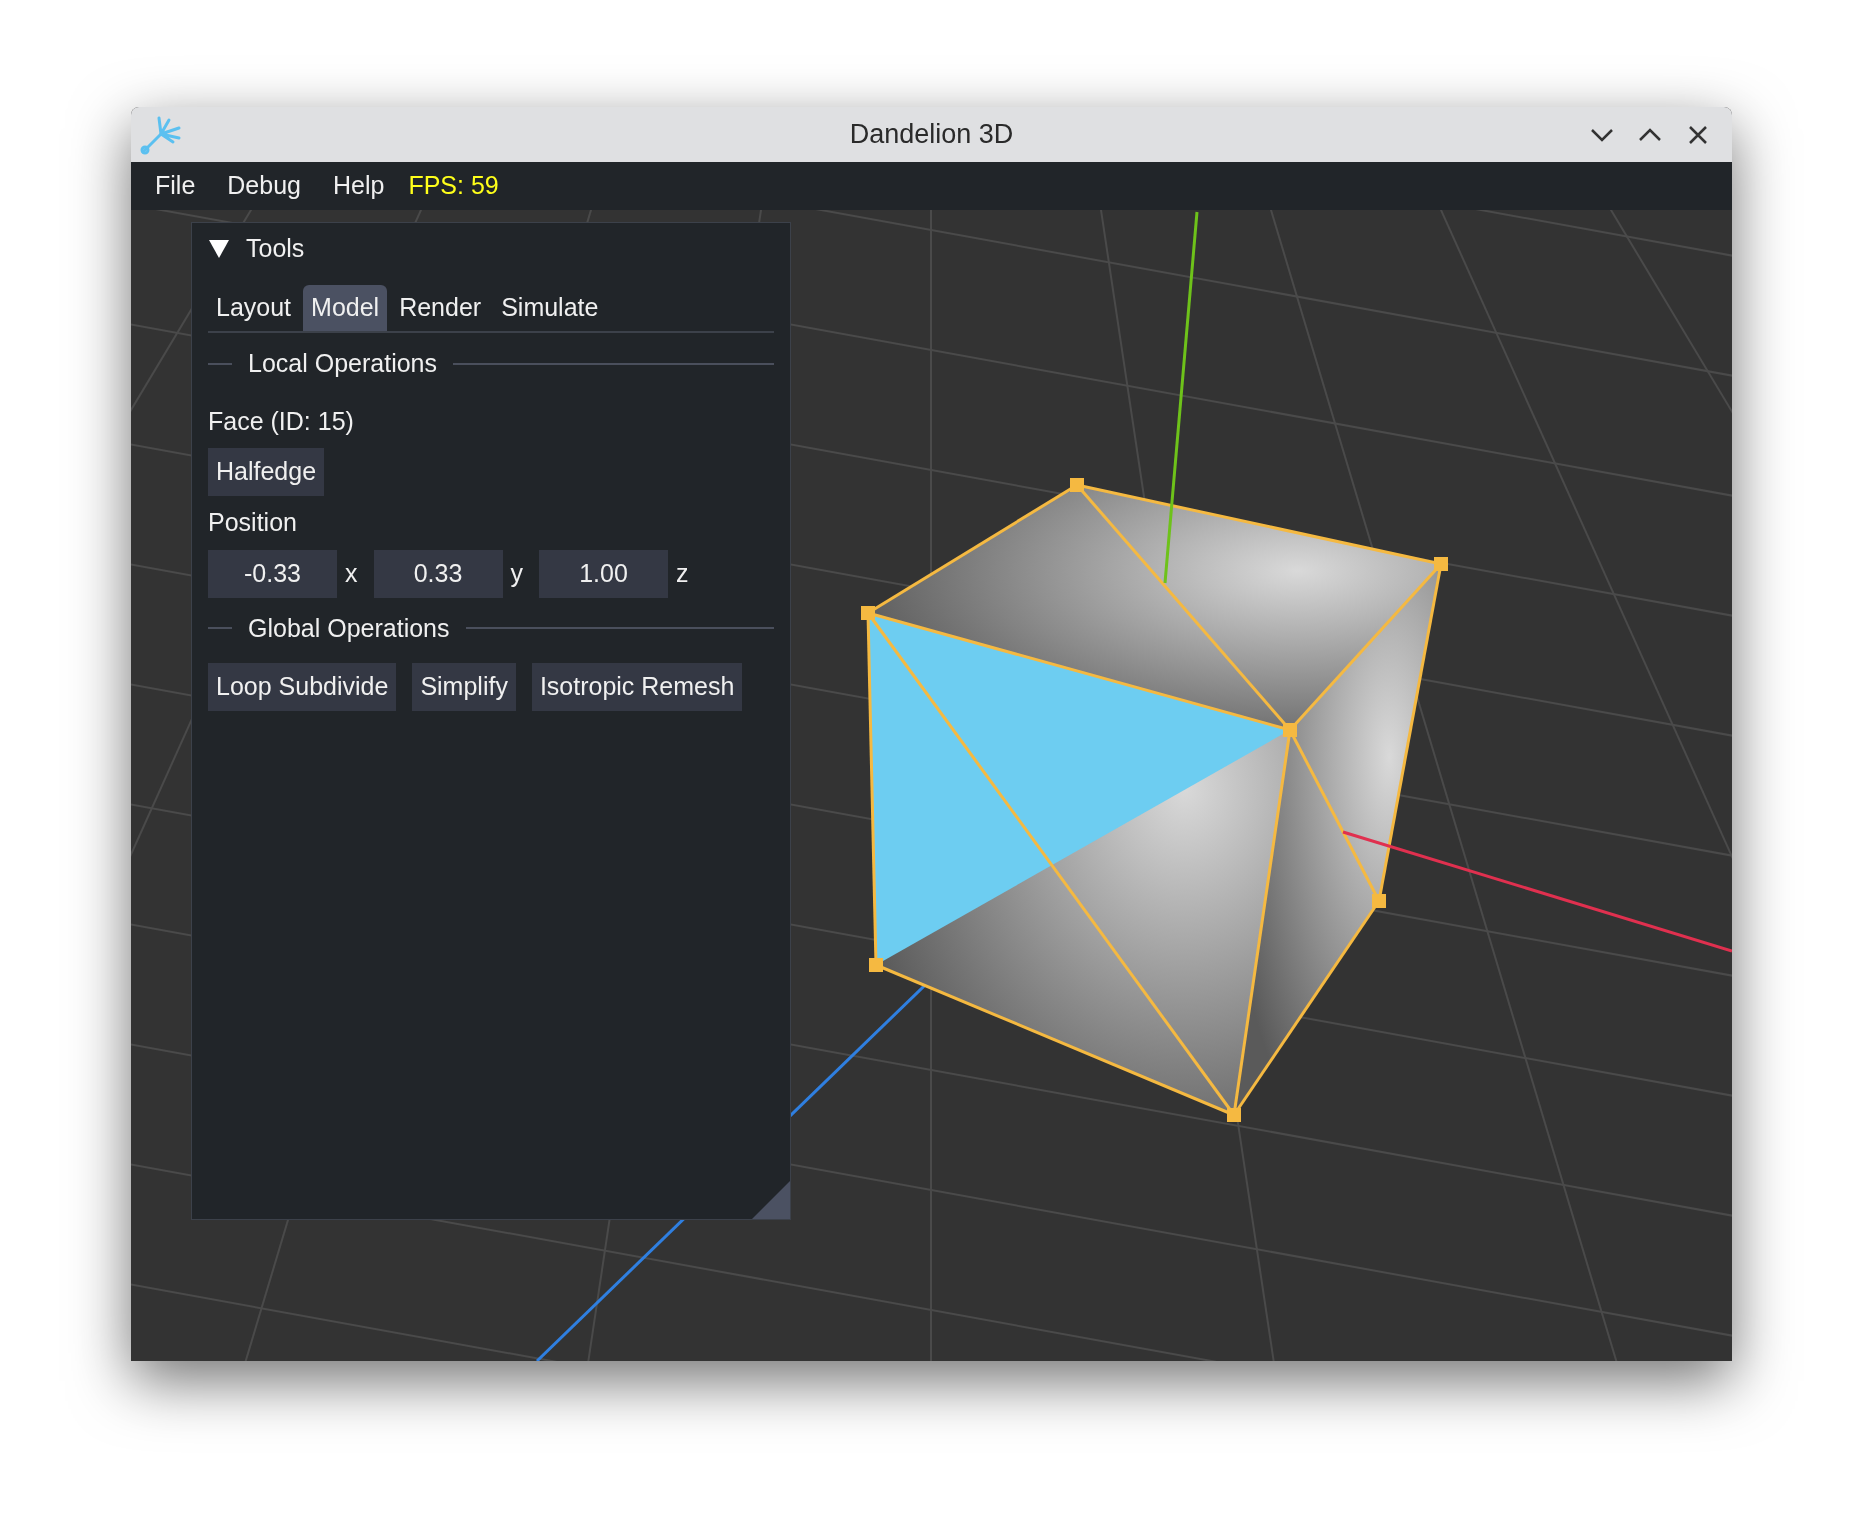  I want to click on axis-label: y, so click(516, 573).